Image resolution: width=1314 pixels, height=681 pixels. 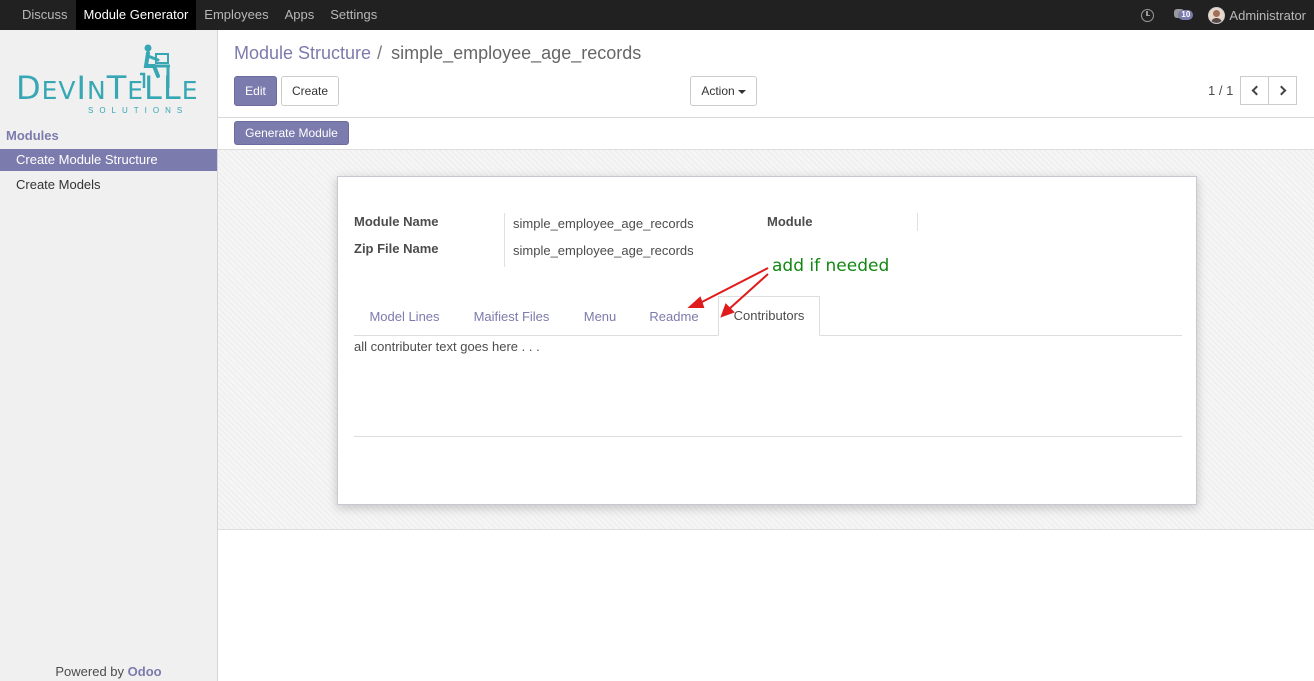 I want to click on tab-readme: Readme, so click(x=674, y=317).